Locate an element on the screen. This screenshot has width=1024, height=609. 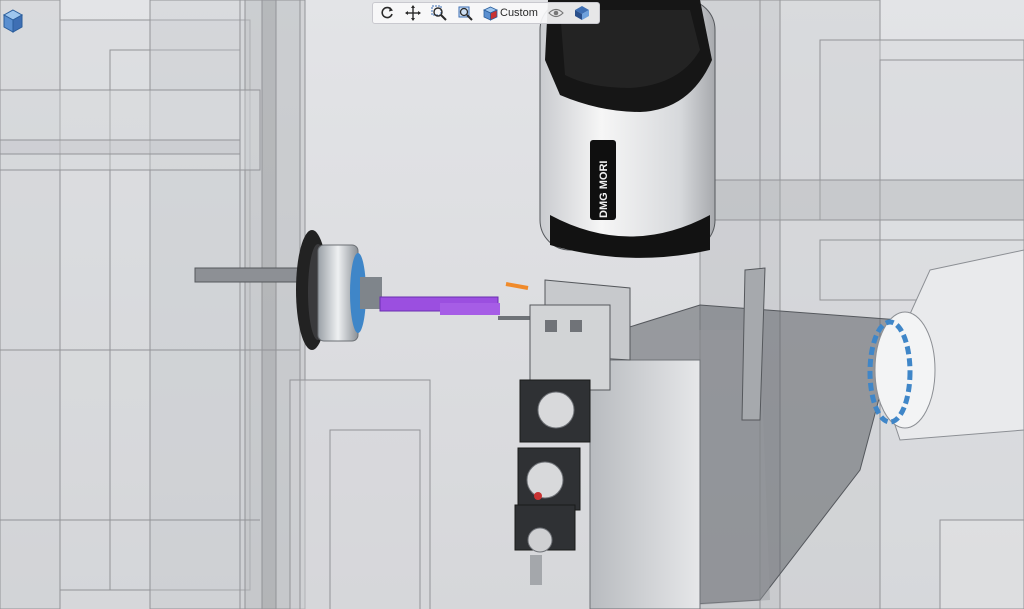
spindle-brand-label: DMG MORI is located at coordinates (604, 189).